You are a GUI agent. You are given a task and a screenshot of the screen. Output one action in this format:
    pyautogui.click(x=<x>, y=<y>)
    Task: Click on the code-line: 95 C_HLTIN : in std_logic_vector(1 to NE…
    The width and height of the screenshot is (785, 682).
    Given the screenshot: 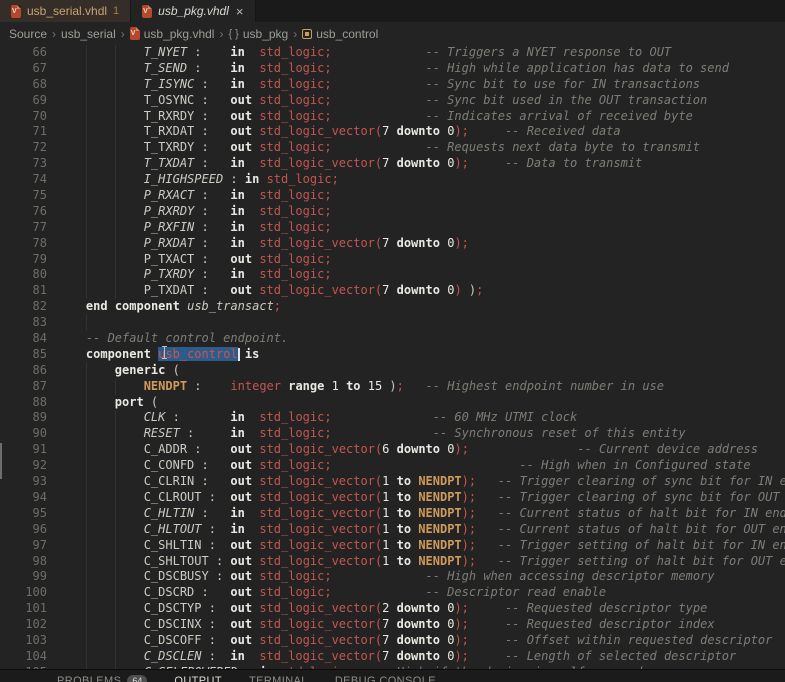 What is the action you would take?
    pyautogui.click(x=392, y=513)
    